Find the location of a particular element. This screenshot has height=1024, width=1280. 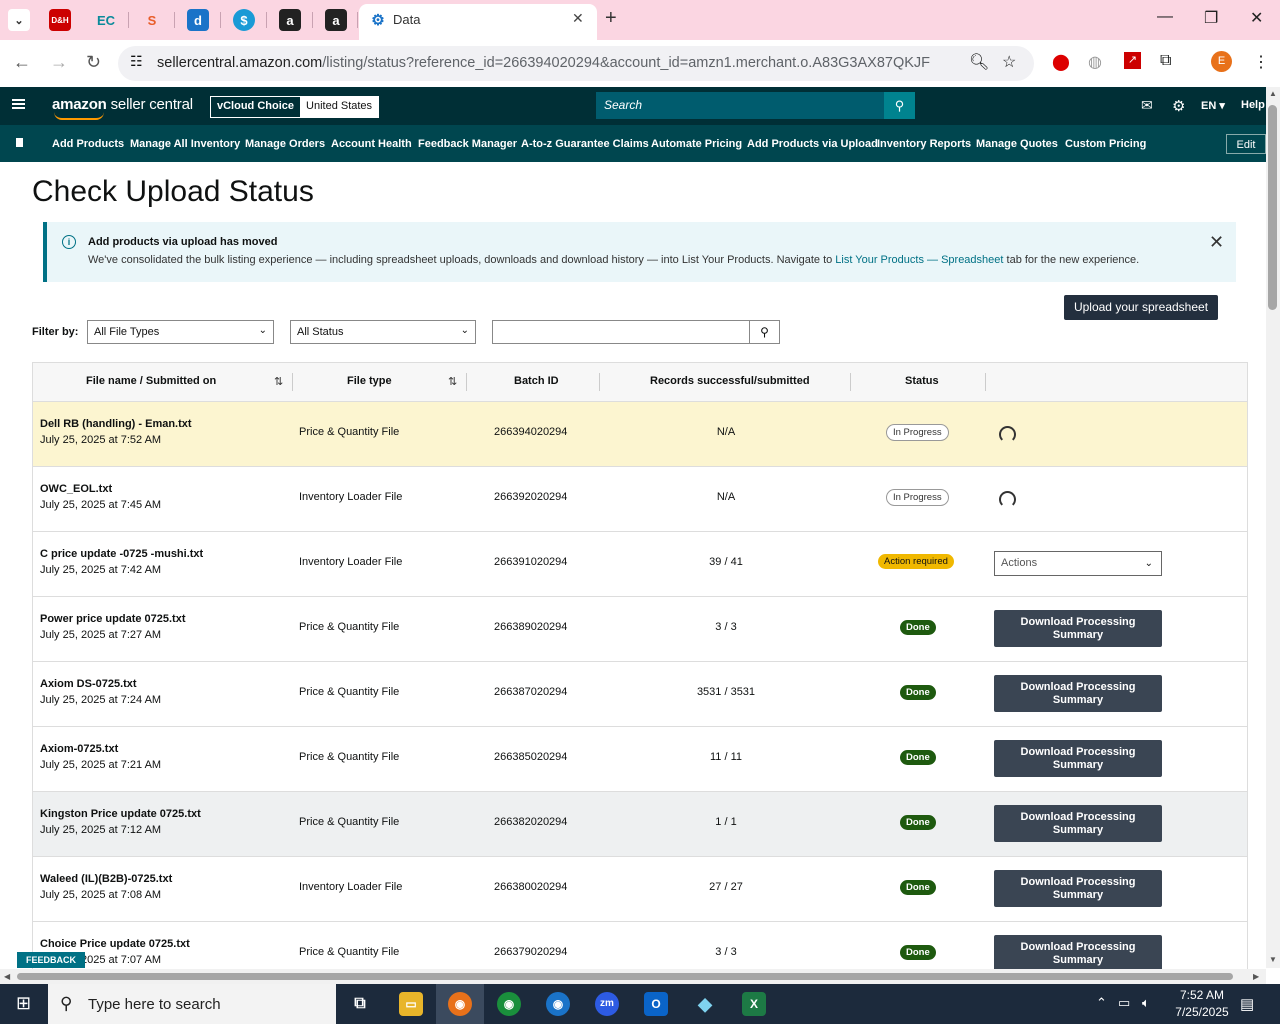

clock: 7:52 AM 7/25/2025 is located at coordinates (1202, 1004).